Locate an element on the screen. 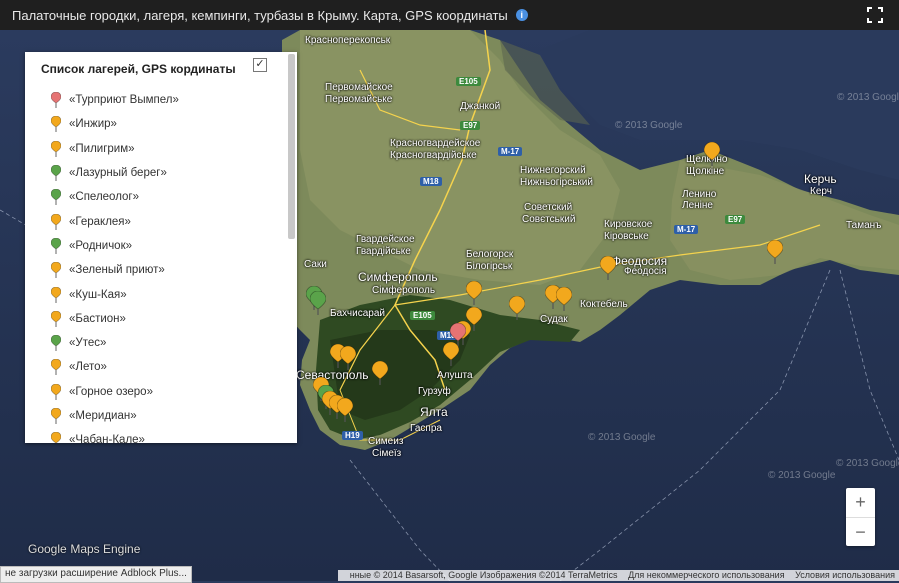  place-label: Нижнегорский is located at coordinates (553, 170).